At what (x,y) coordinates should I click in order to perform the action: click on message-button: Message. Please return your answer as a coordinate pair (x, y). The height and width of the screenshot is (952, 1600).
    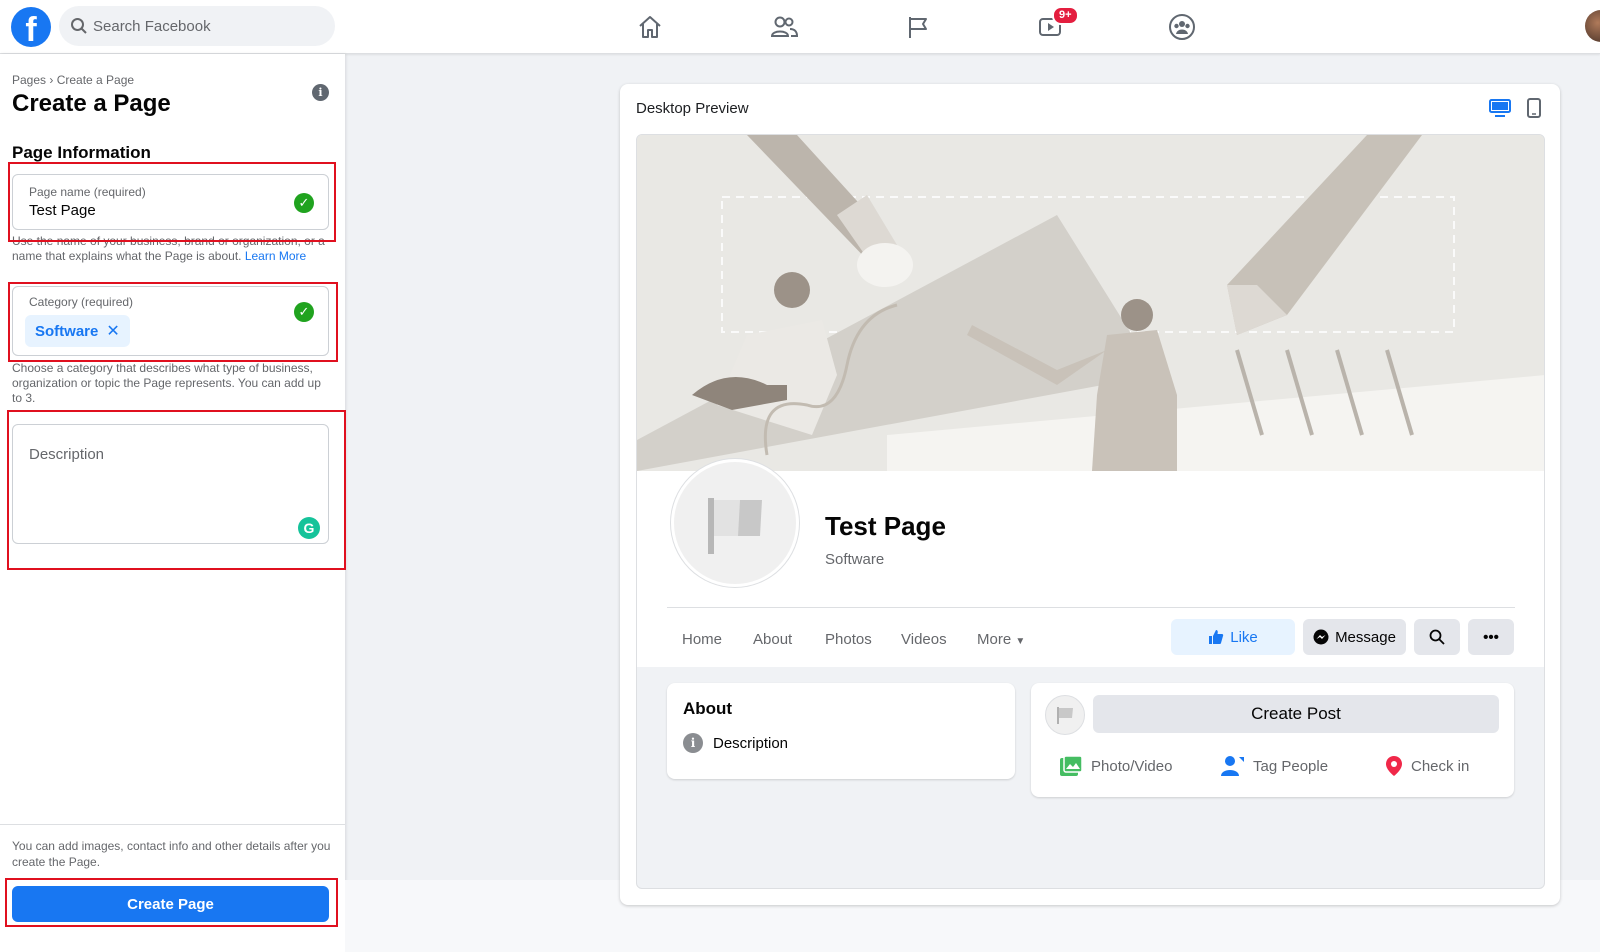
    Looking at the image, I should click on (1354, 637).